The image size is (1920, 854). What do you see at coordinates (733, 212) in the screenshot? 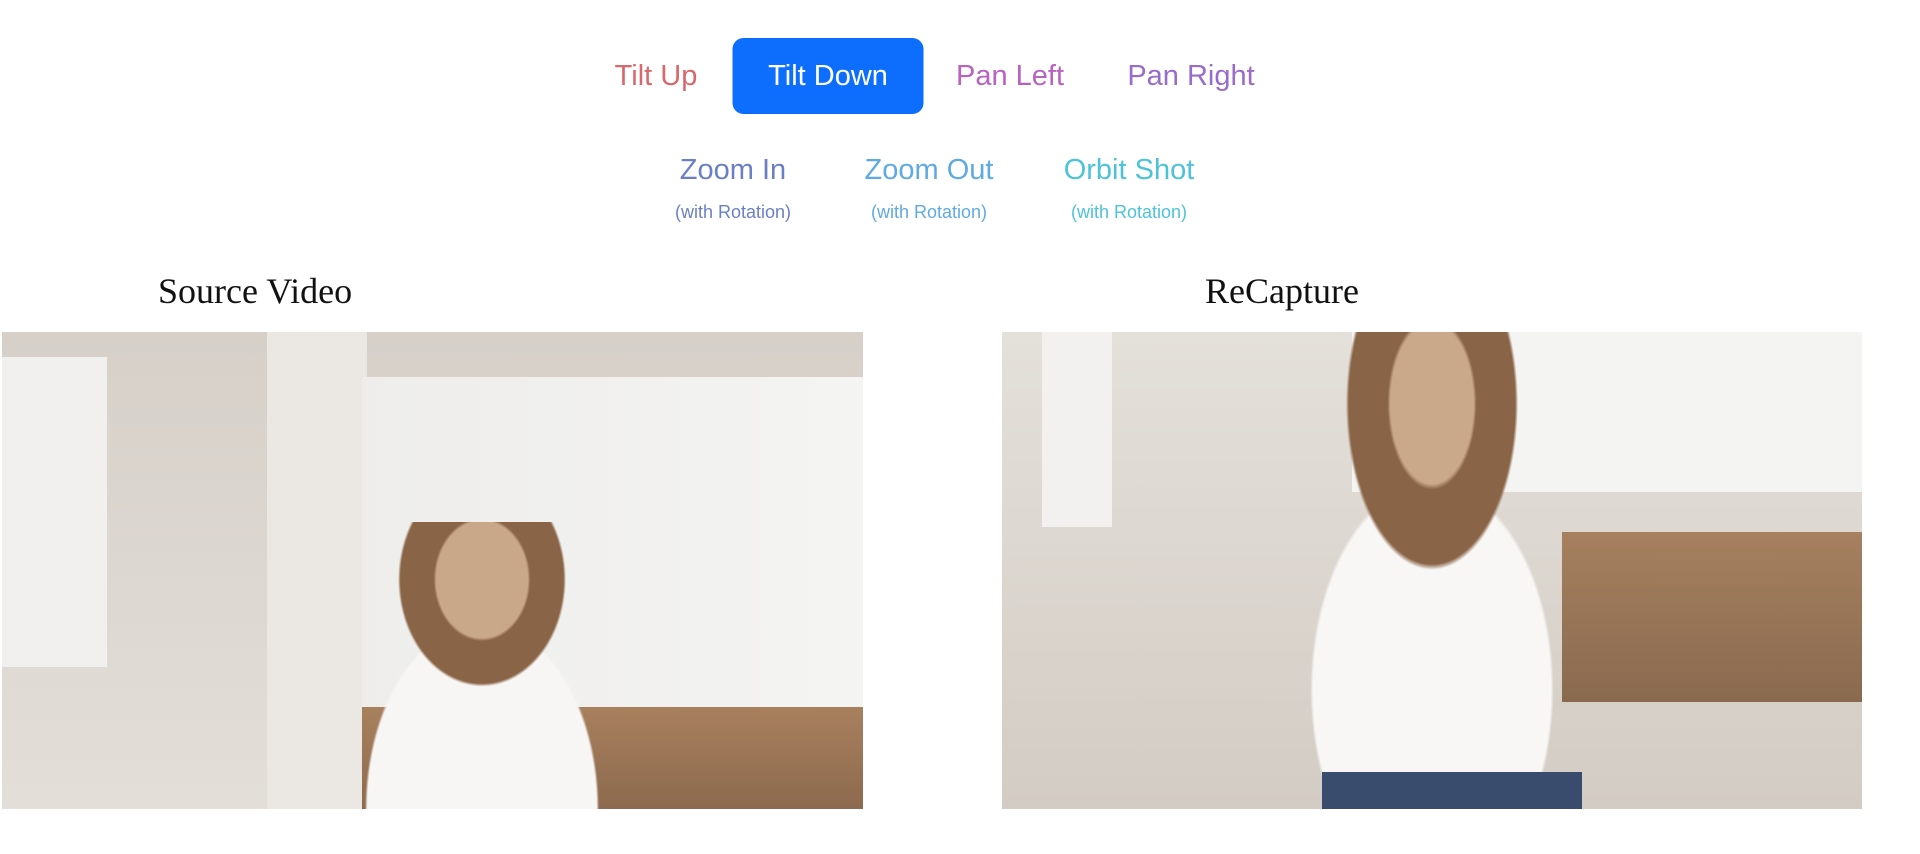
I see `zoom-in-sub: (with Rotation)` at bounding box center [733, 212].